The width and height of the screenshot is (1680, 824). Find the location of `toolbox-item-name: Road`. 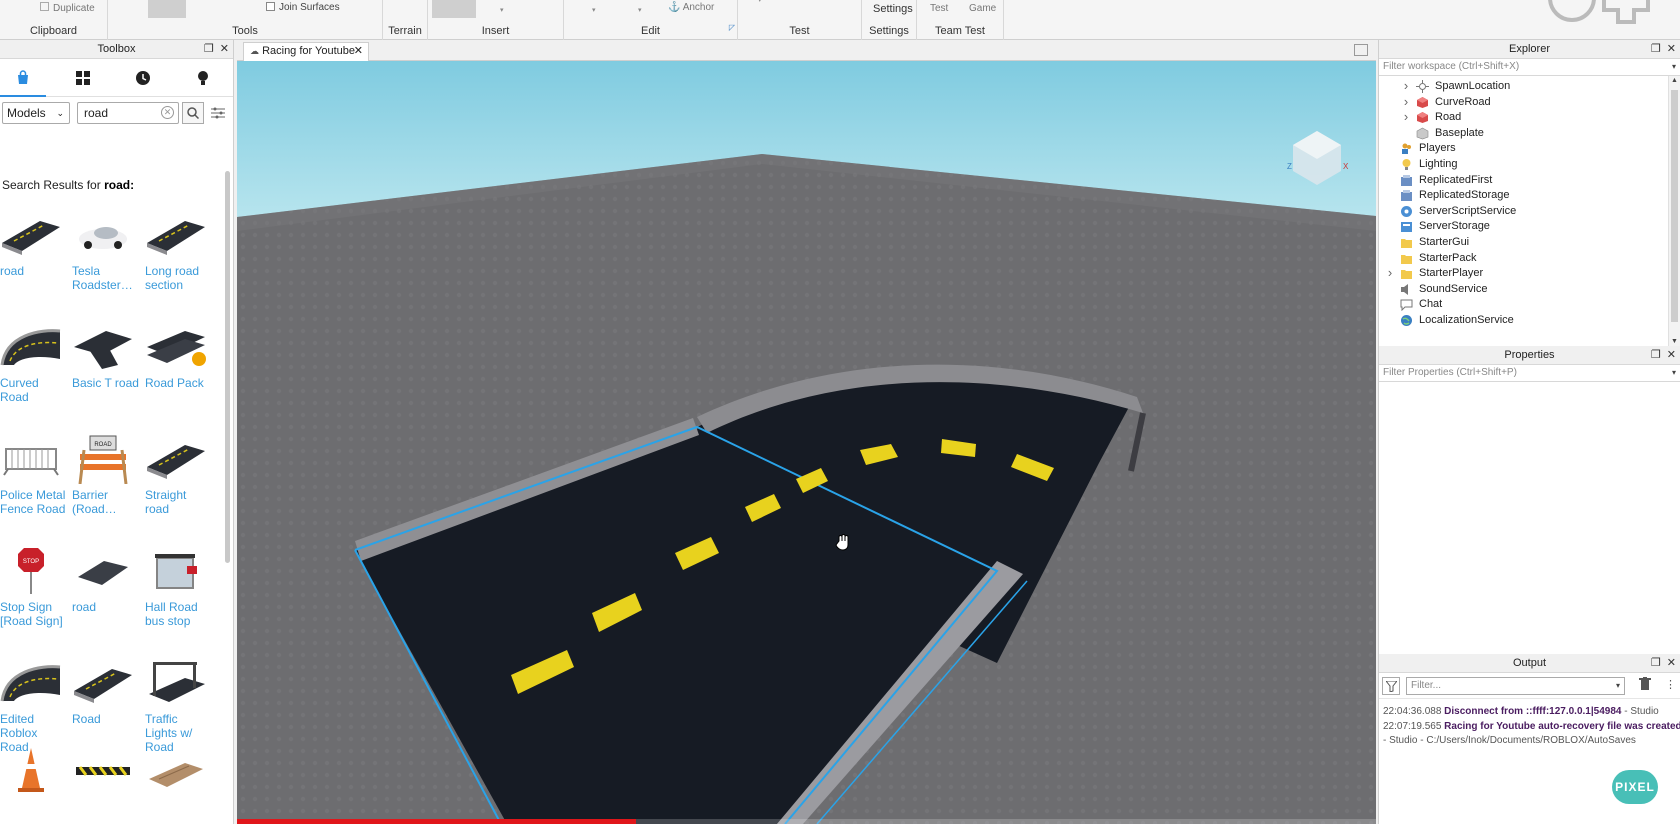

toolbox-item-name: Road is located at coordinates (106, 719).